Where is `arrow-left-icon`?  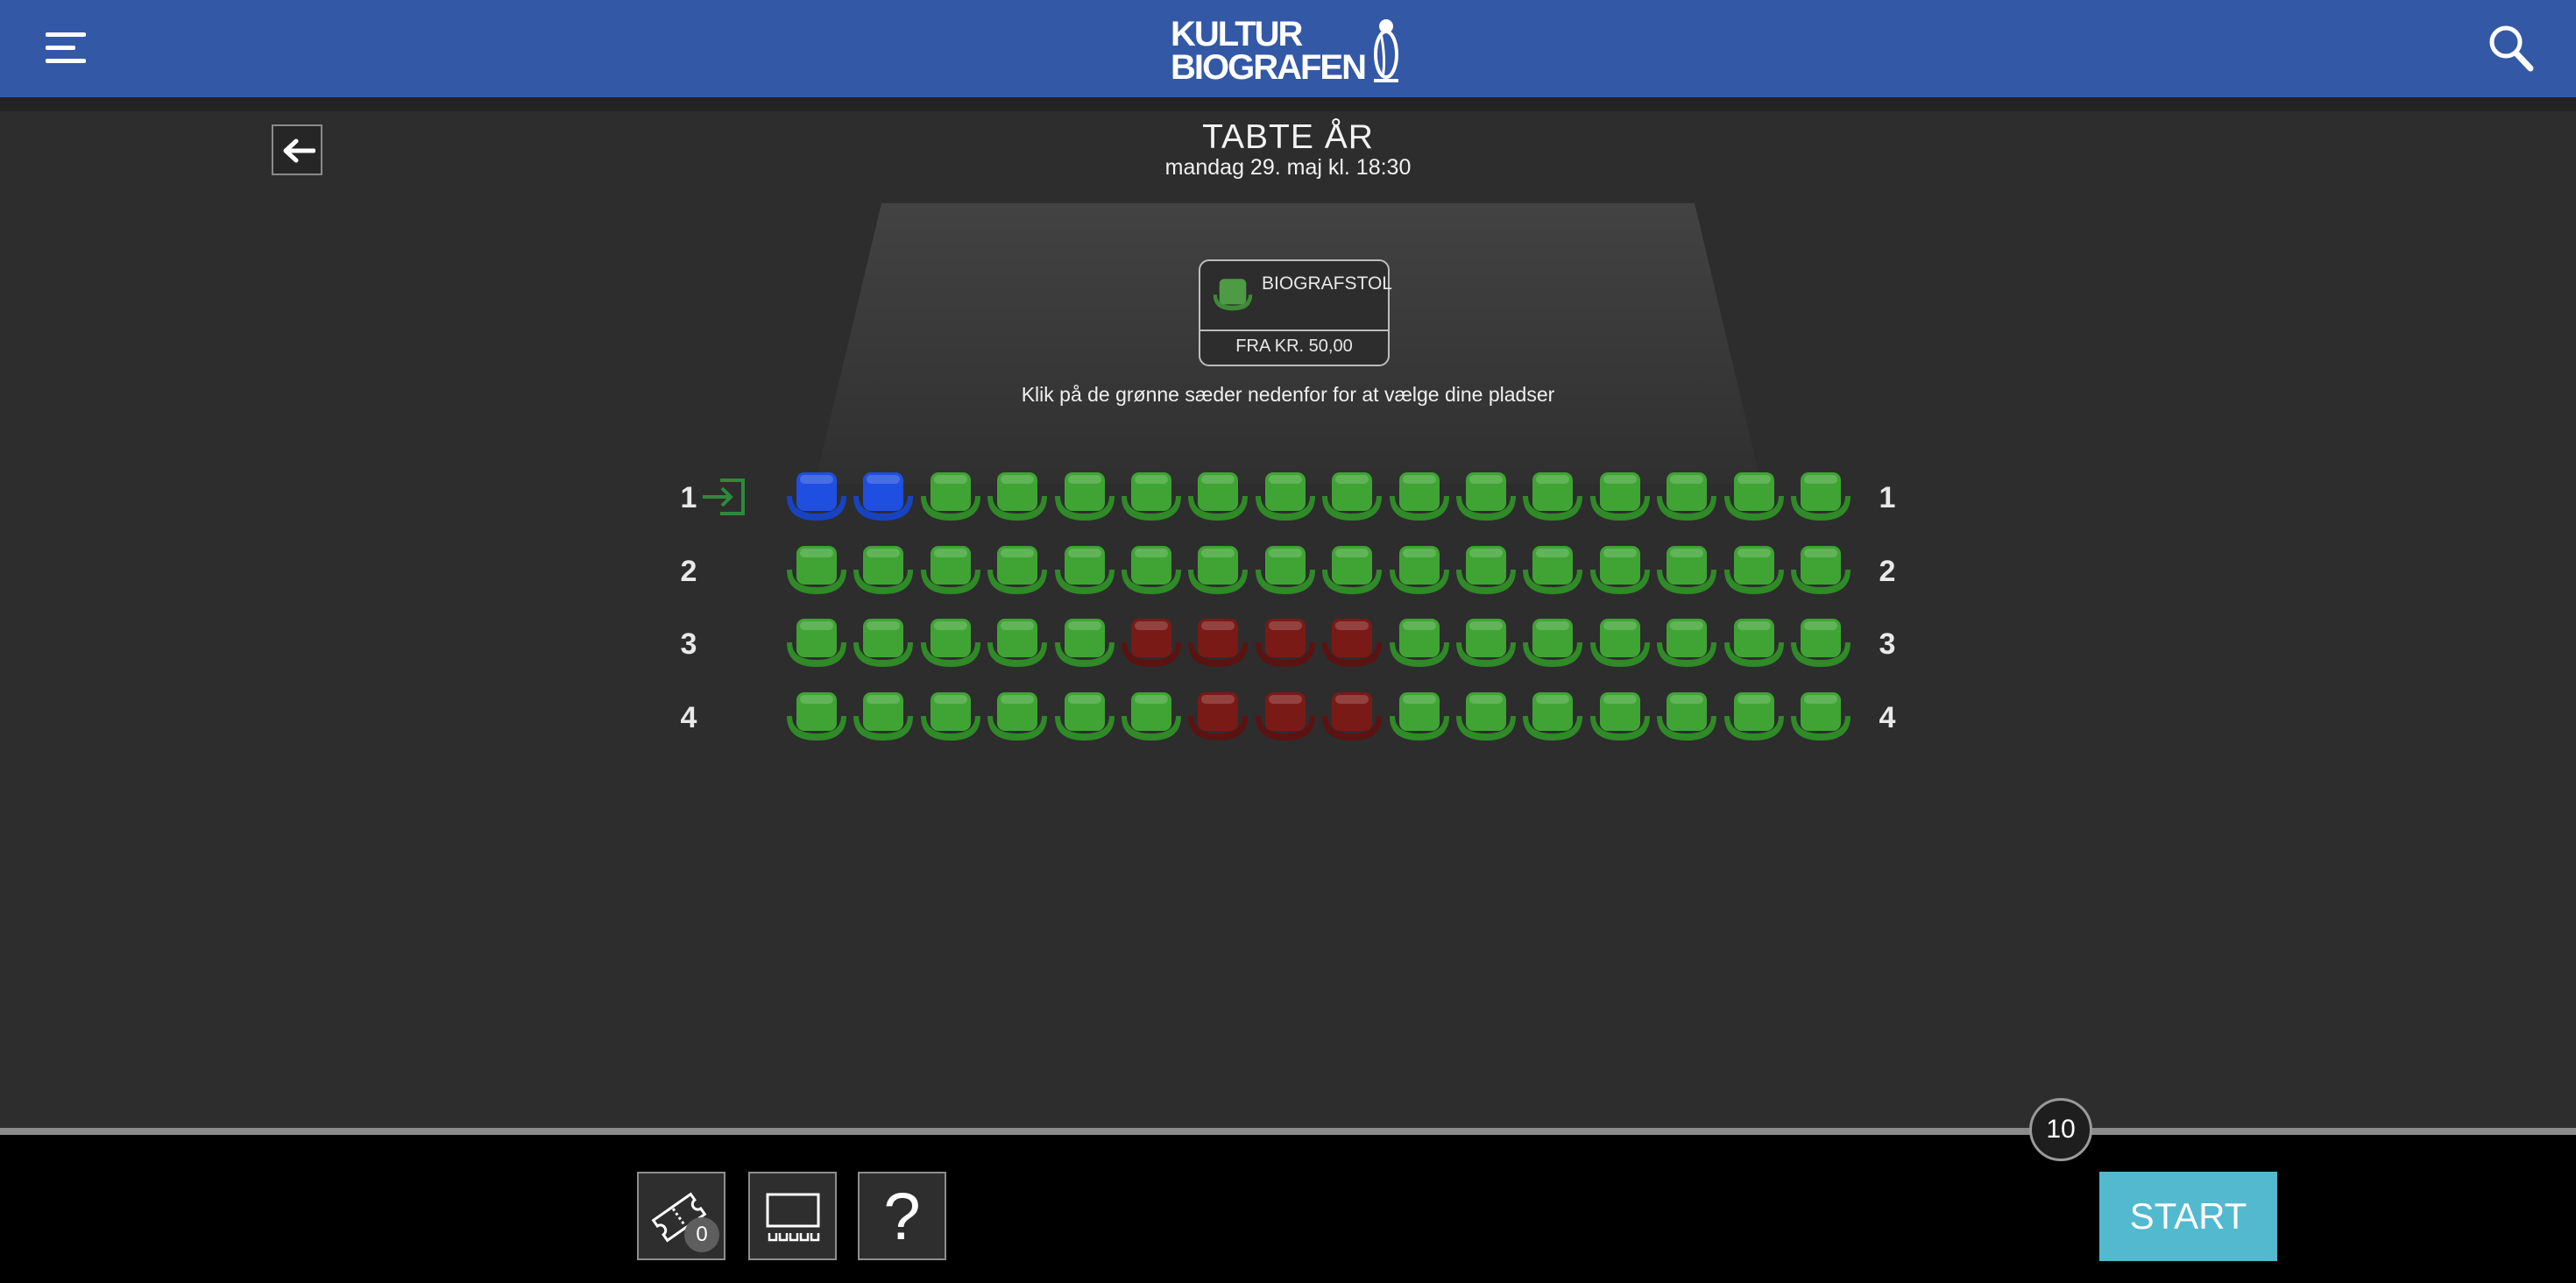
arrow-left-icon is located at coordinates (299, 150).